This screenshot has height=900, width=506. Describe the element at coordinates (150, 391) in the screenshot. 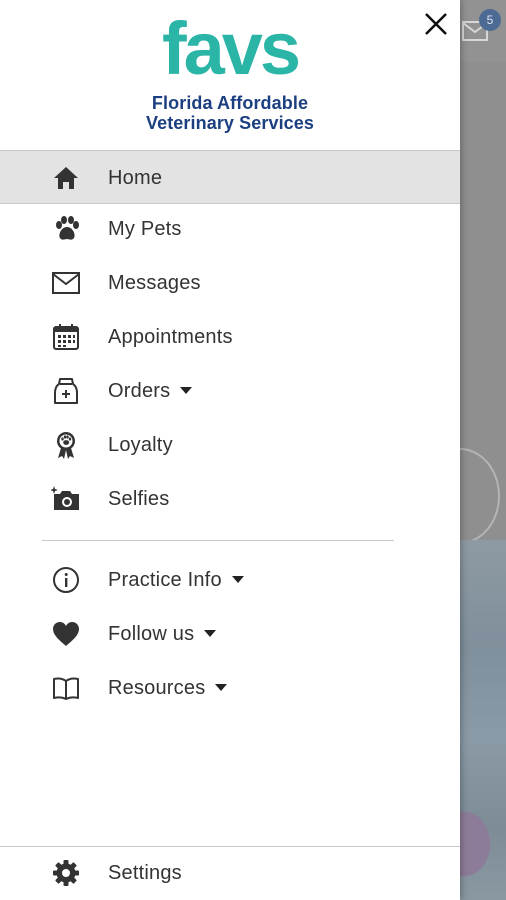

I see `menu-item-label: Orders` at that location.